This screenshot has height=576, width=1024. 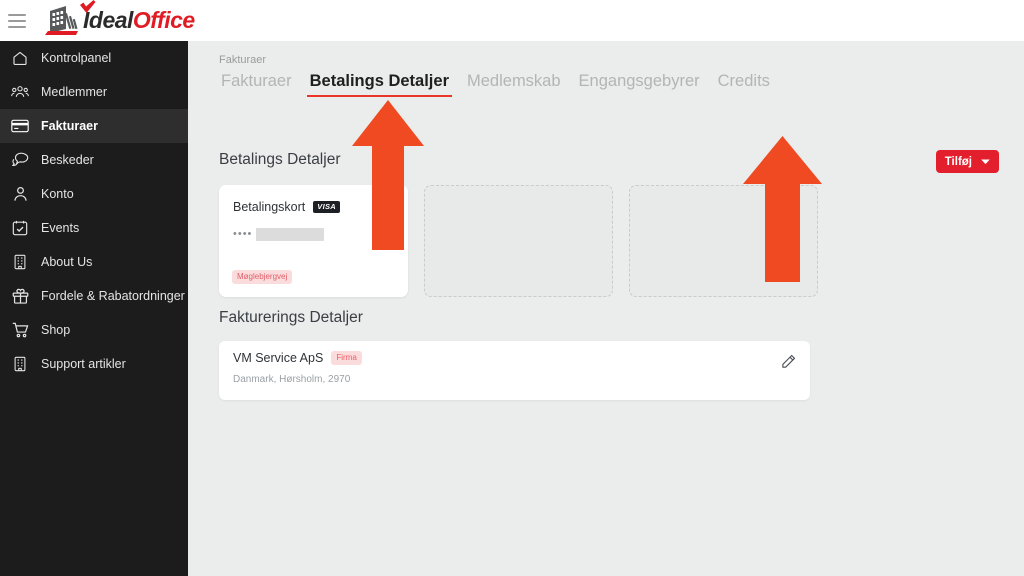 I want to click on redacted-block, so click(x=290, y=234).